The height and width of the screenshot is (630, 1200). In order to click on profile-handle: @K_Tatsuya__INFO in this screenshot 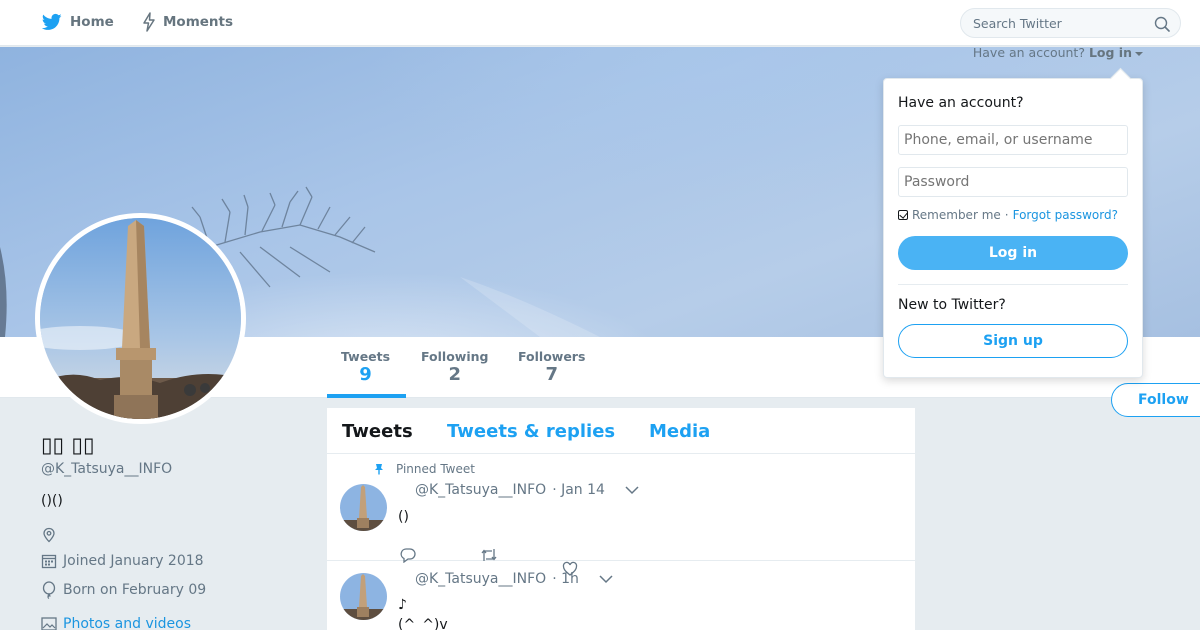, I will do `click(106, 469)`.